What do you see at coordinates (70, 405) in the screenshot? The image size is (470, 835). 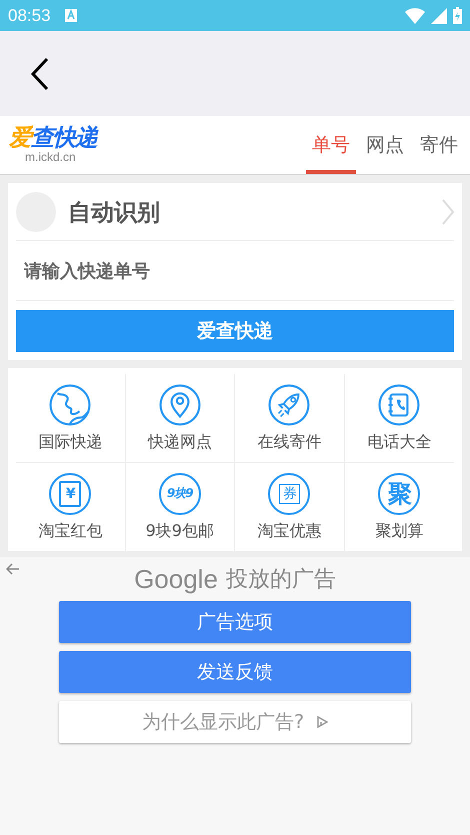 I see `globe-icon` at bounding box center [70, 405].